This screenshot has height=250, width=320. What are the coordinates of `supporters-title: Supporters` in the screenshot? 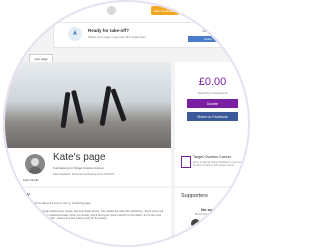 It's located at (194, 196).